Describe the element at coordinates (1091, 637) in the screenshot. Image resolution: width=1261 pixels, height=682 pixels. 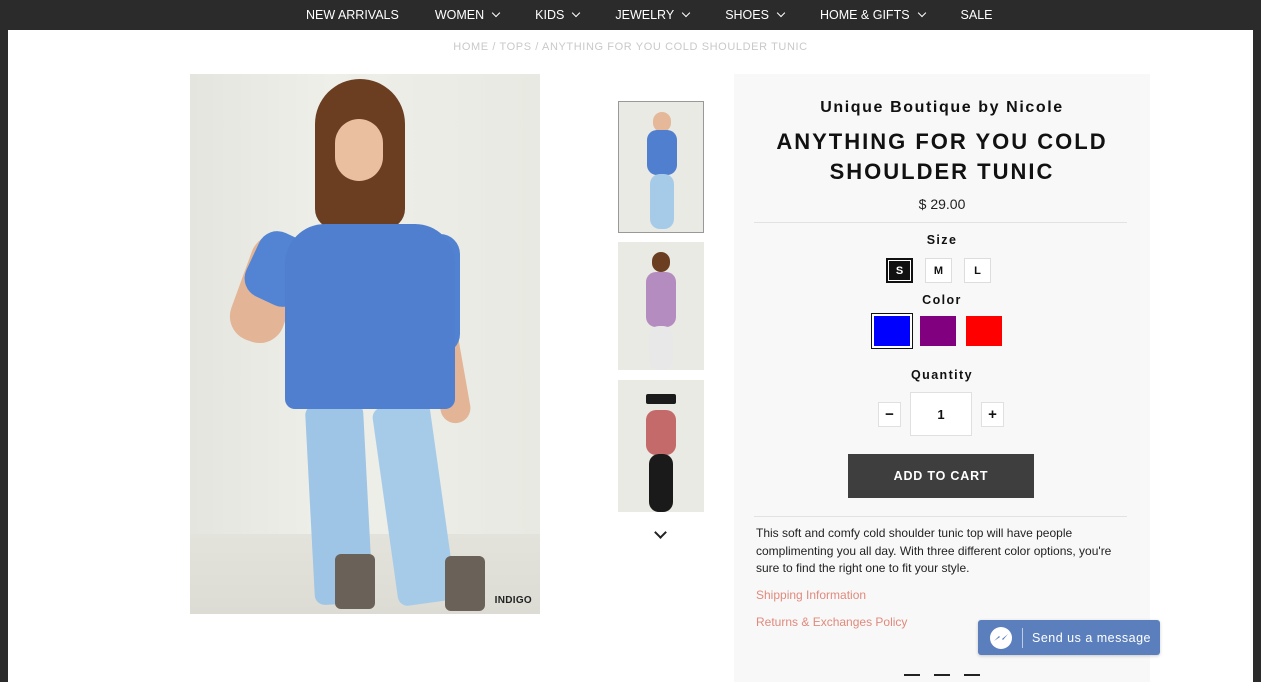
I see `messenger-label: Send us a message` at that location.